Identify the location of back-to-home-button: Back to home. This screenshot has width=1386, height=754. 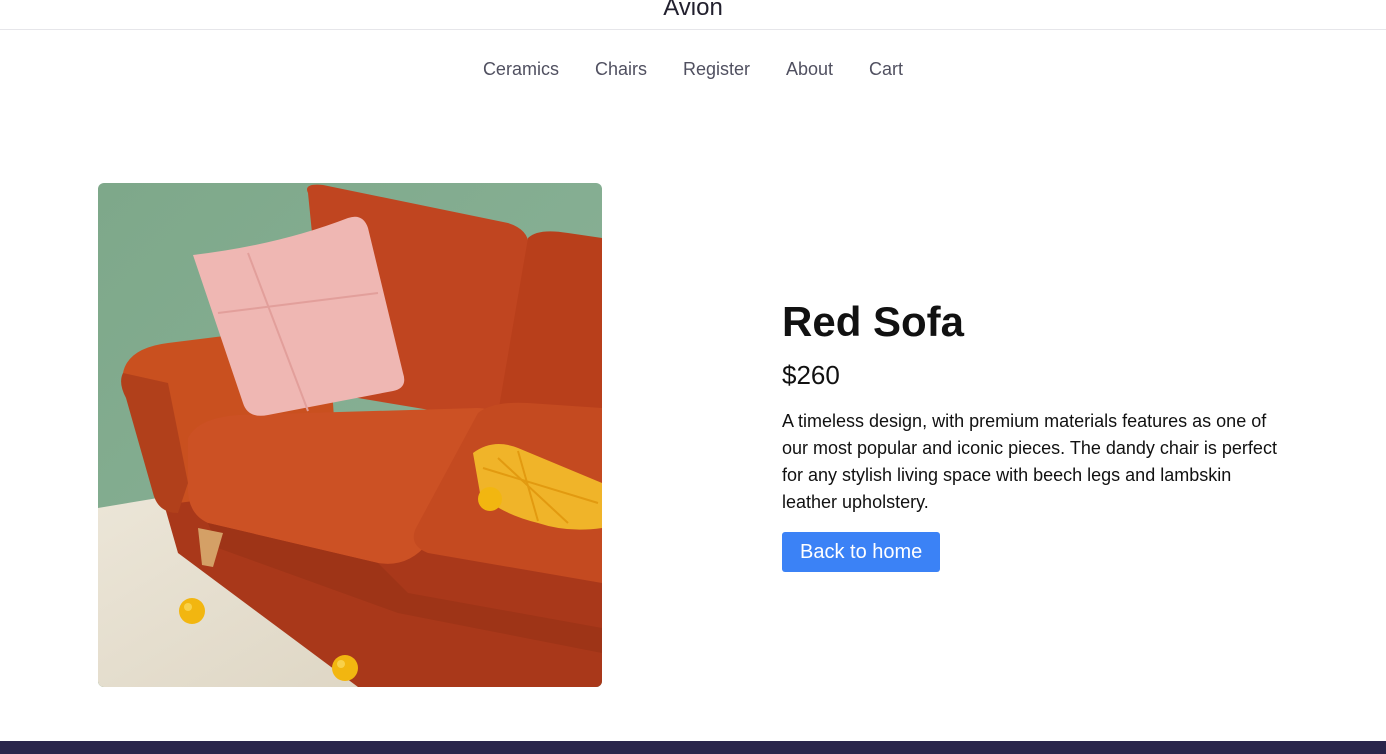
(861, 552).